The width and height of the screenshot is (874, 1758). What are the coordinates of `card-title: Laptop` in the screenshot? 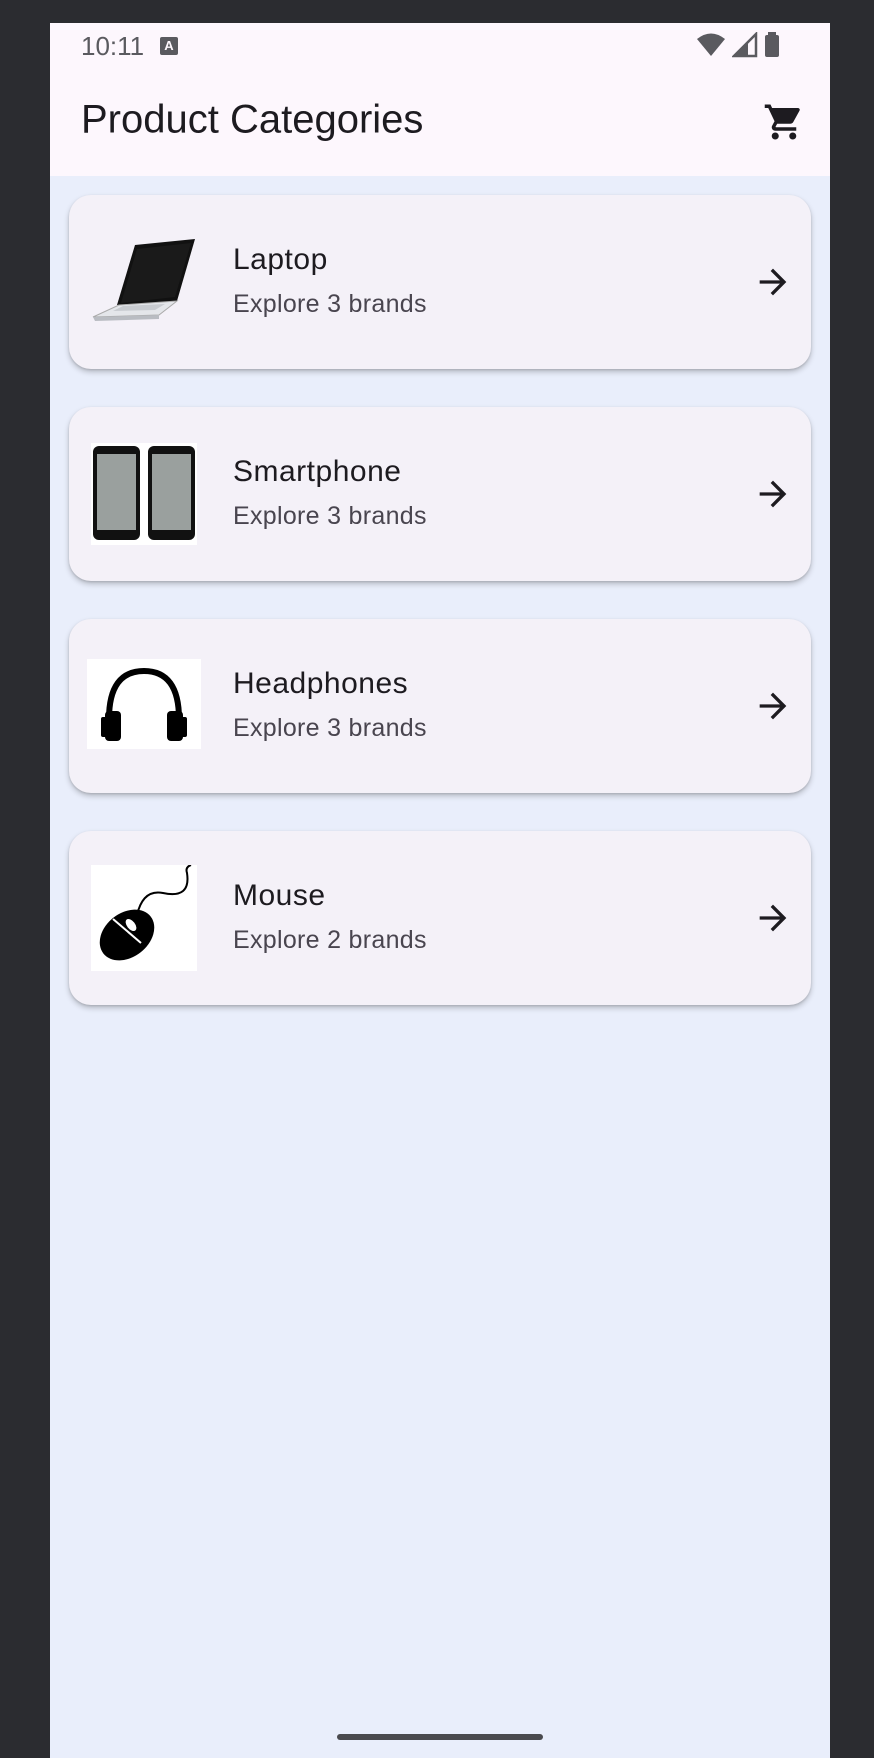 It's located at (280, 259).